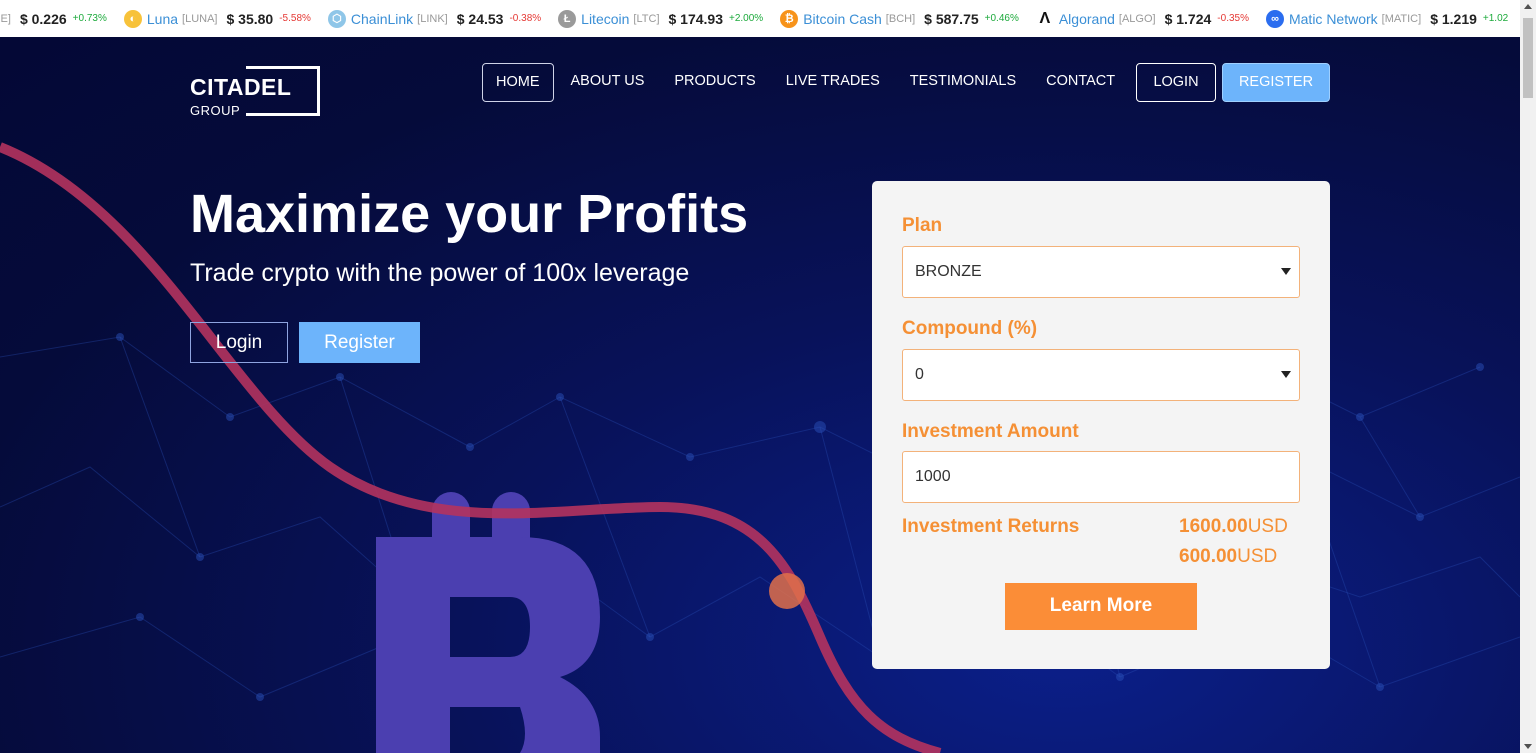  I want to click on returns-total-value: 1600.00, so click(1213, 526).